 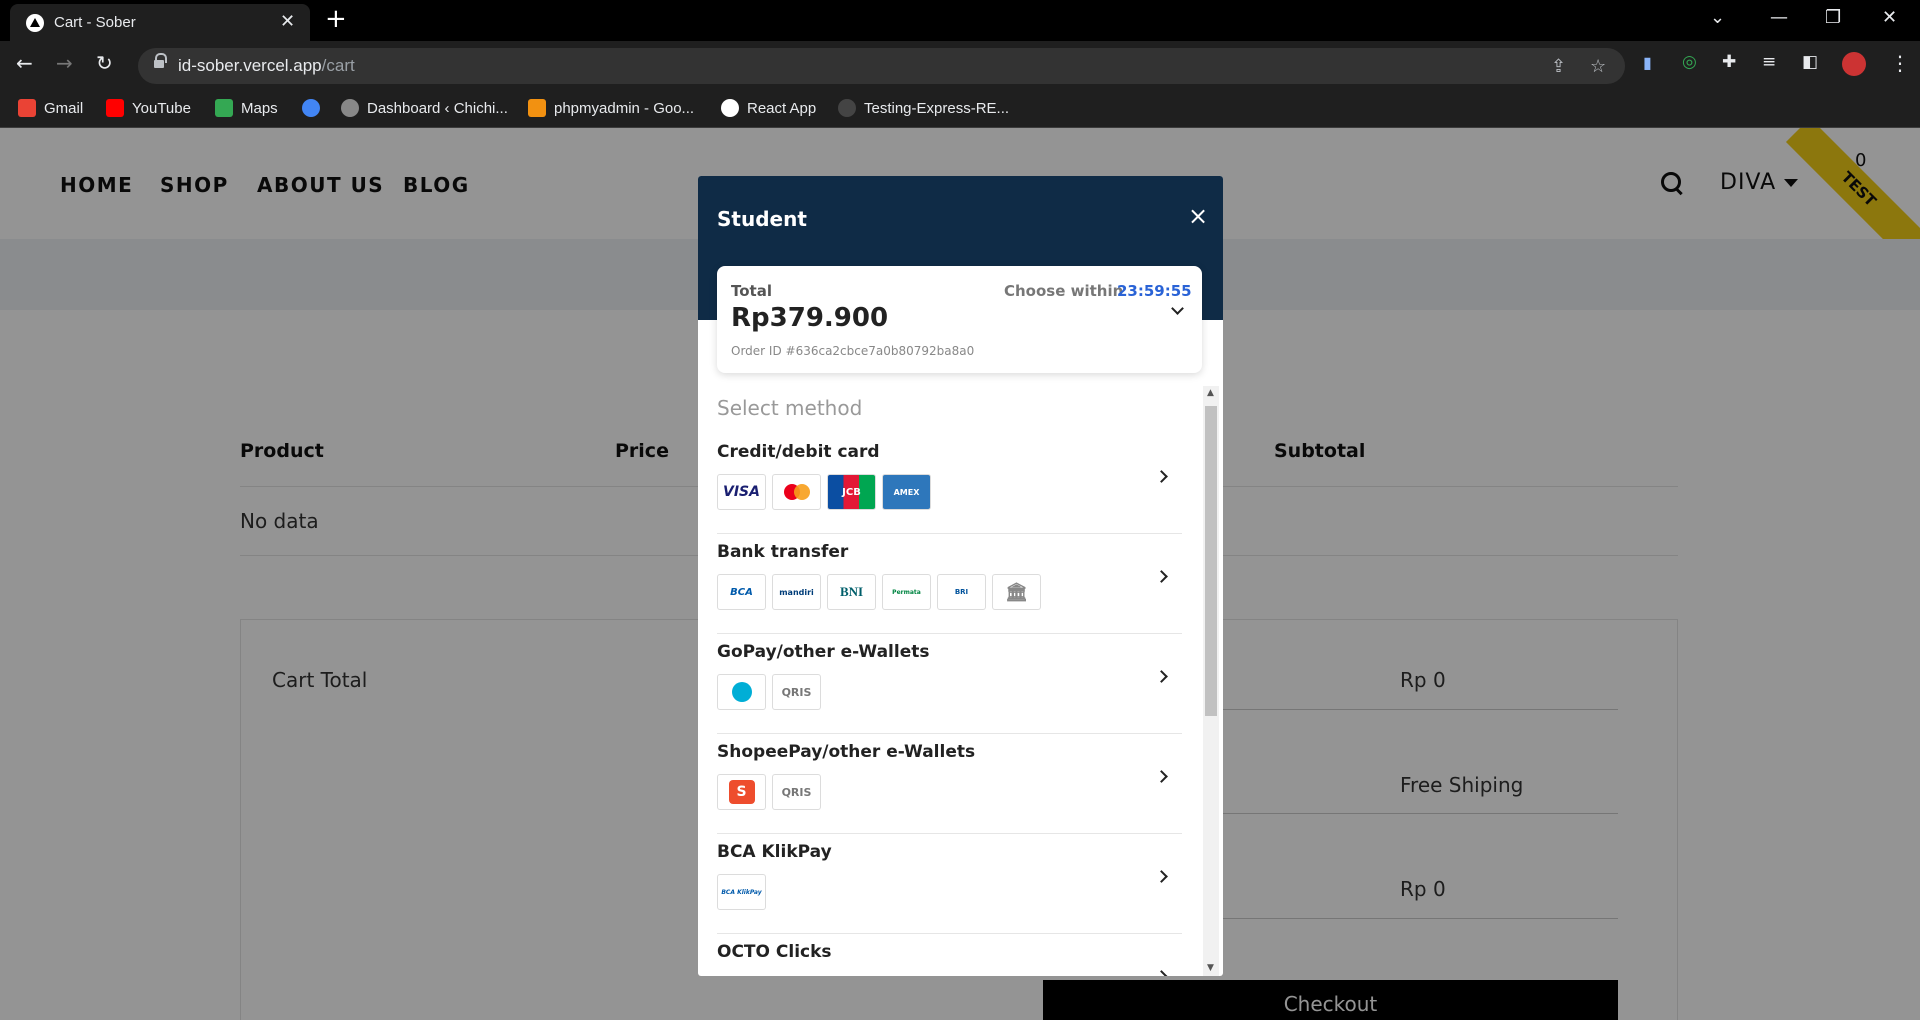 What do you see at coordinates (95, 22) in the screenshot?
I see `tab-title: Cart - Sober` at bounding box center [95, 22].